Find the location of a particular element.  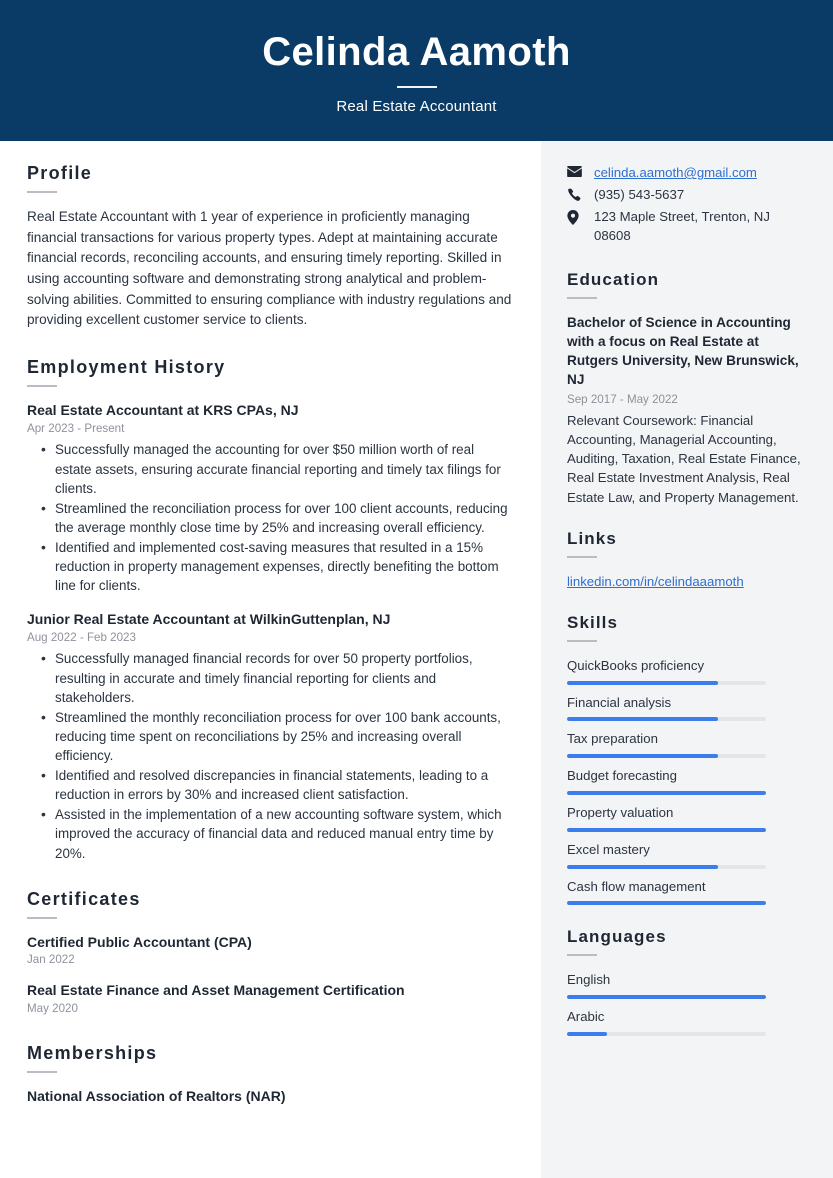

job-title: Real Estate Accountant at KRS CPAs, NJ is located at coordinates (163, 409).